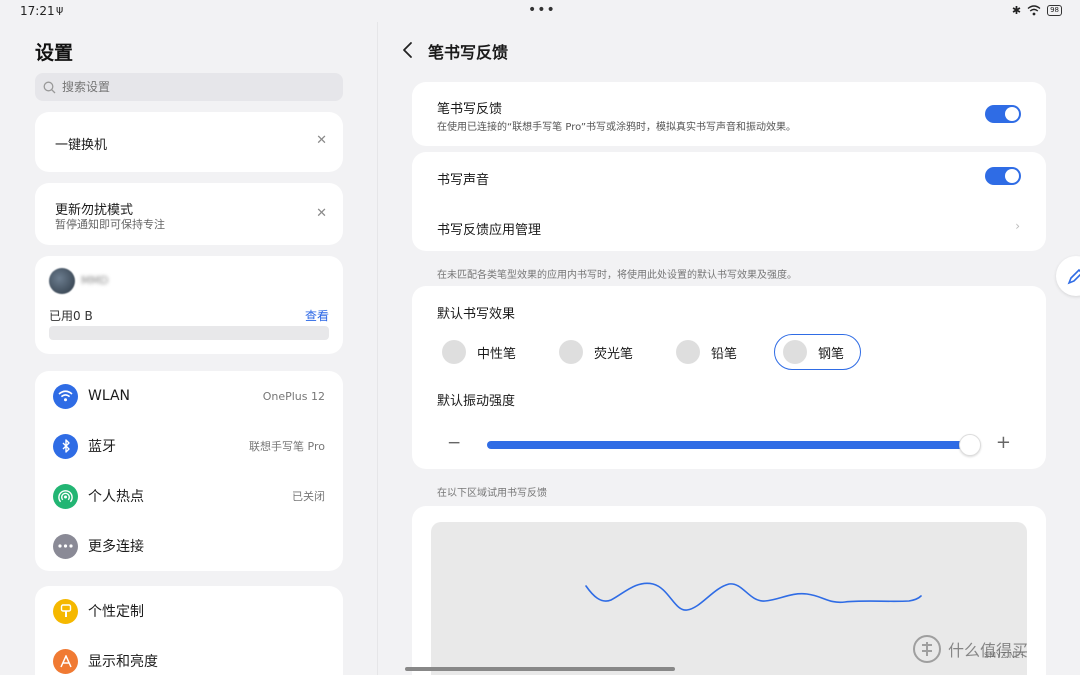 This screenshot has height=675, width=1080. I want to click on wifi-status-icon, so click(1034, 10).